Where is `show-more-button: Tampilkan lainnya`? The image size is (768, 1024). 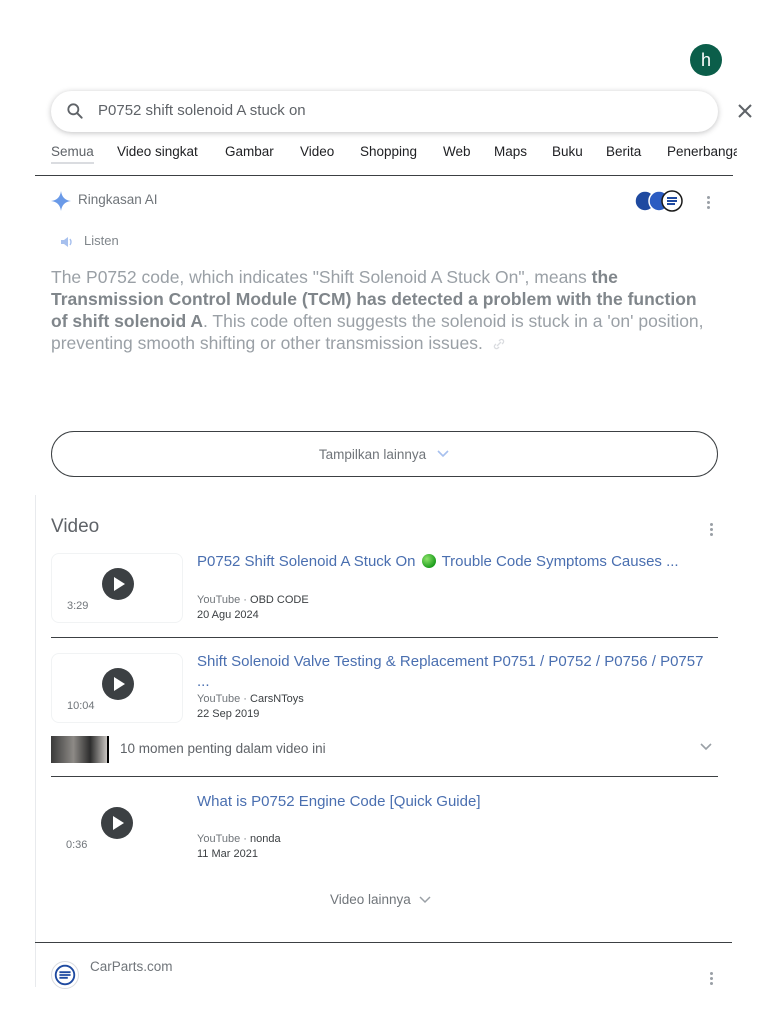
show-more-button: Tampilkan lainnya is located at coordinates (384, 454).